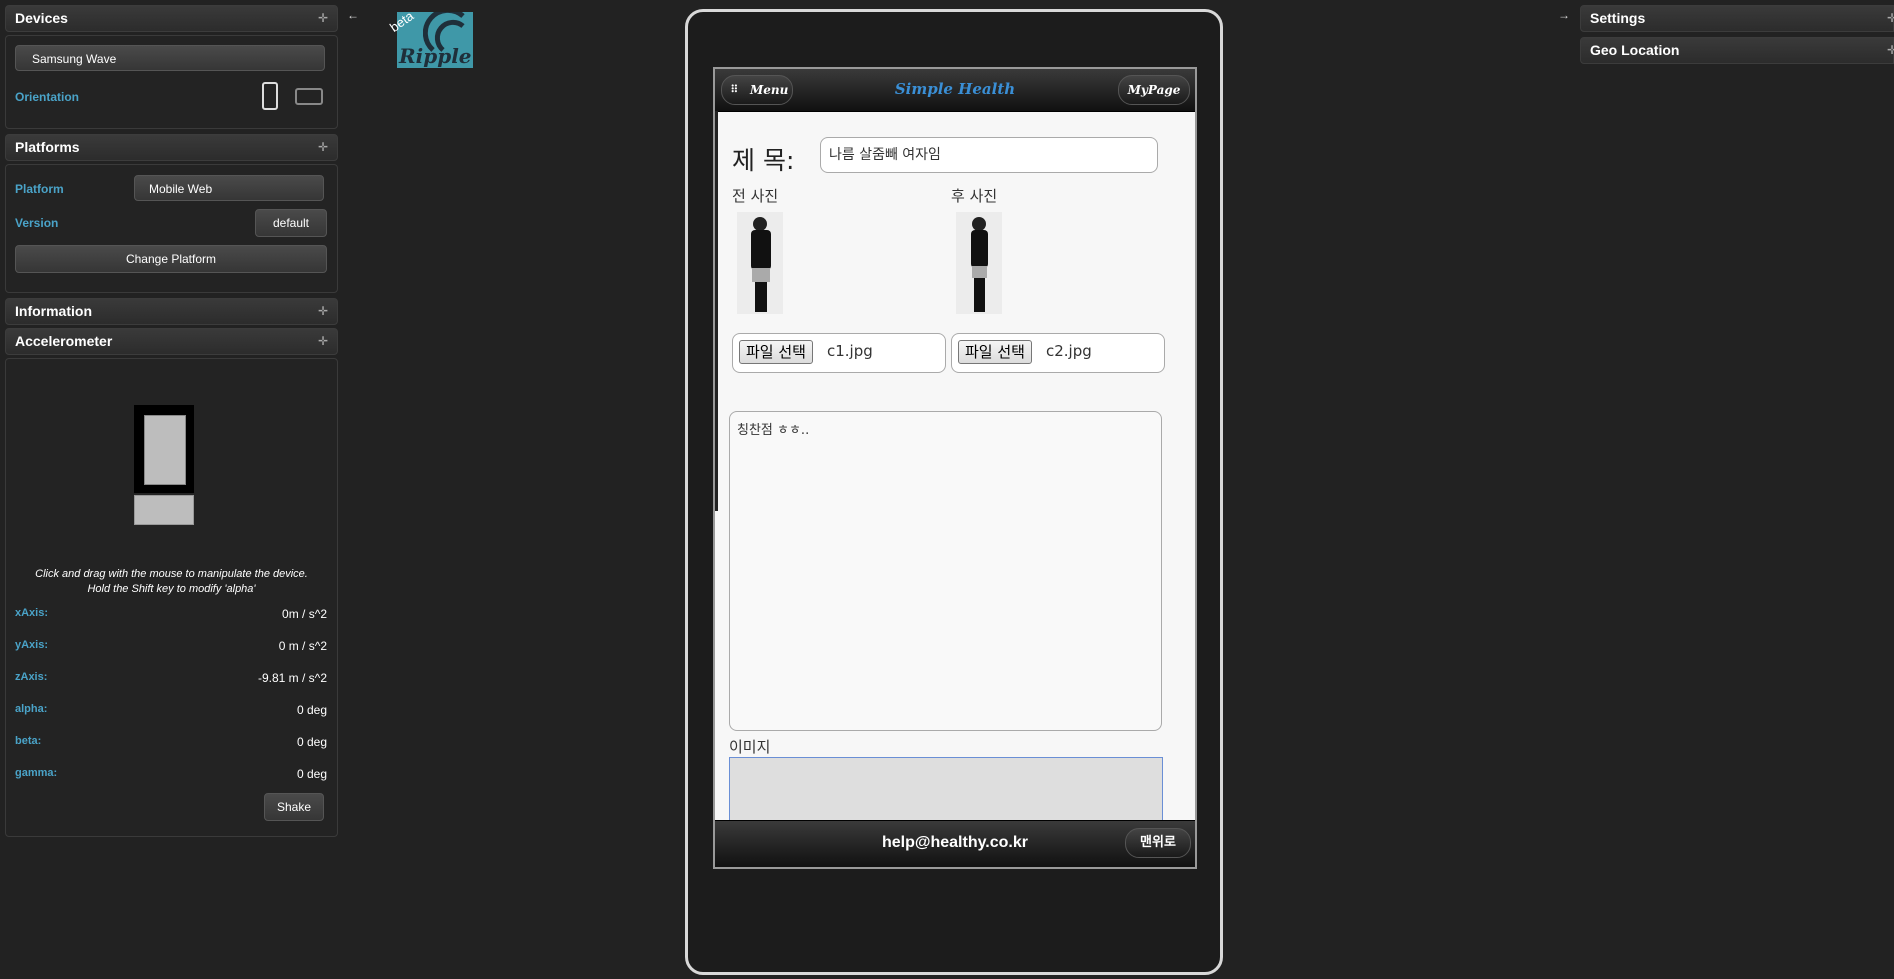 The image size is (1894, 979). Describe the element at coordinates (302, 646) in the screenshot. I see `yaxis-value: 0 m / s^2` at that location.